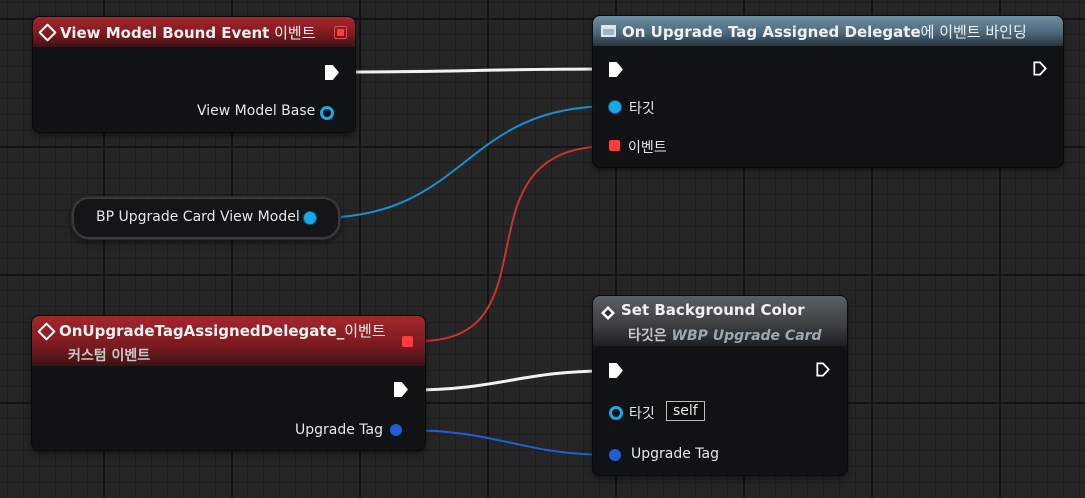  I want to click on event-input-pin, so click(614, 145).